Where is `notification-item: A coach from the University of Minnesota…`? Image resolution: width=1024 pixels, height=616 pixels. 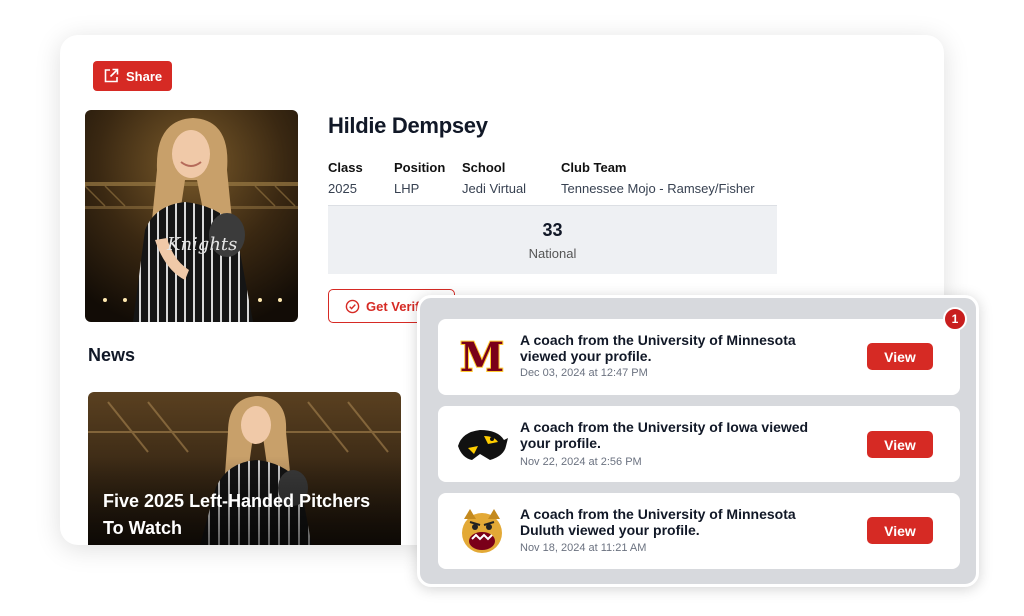 notification-item: A coach from the University of Minnesota… is located at coordinates (699, 531).